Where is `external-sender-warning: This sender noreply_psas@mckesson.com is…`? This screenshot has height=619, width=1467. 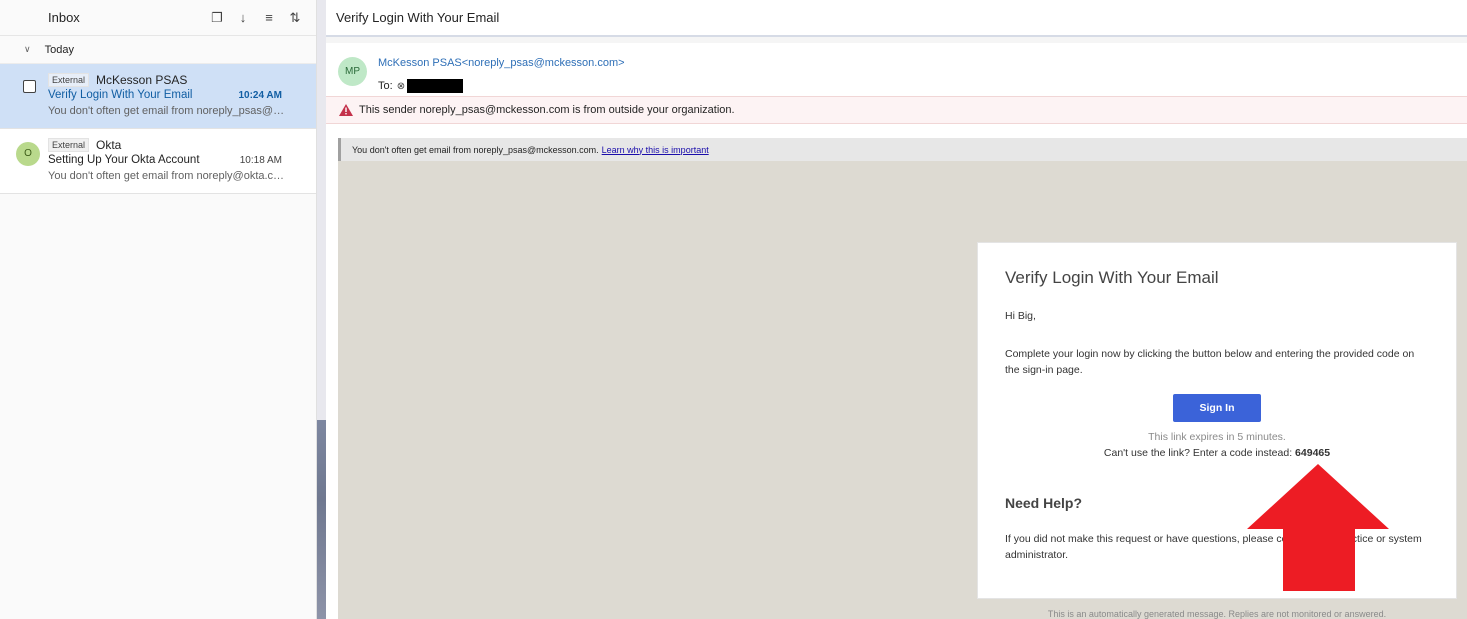 external-sender-warning: This sender noreply_psas@mckesson.com is… is located at coordinates (896, 110).